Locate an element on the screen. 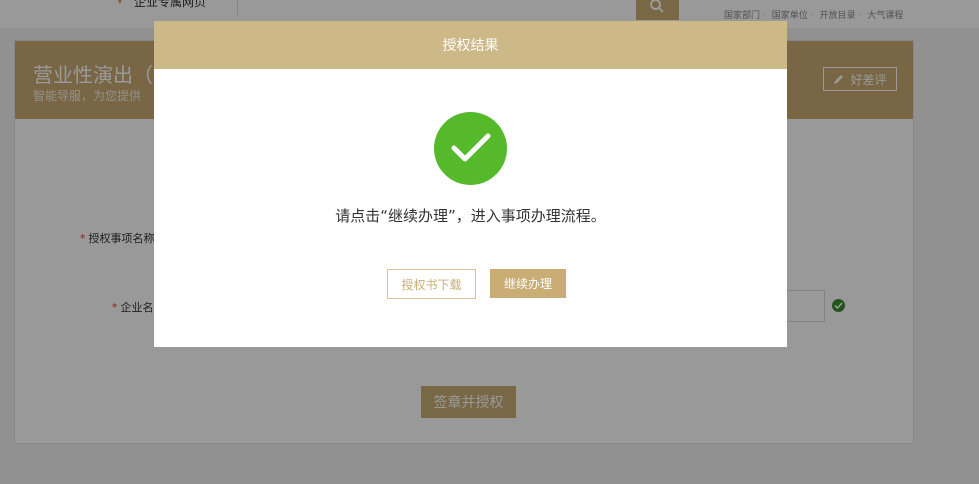 Image resolution: width=979 pixels, height=484 pixels. modal-message: 请点击“继续办理”，进入事项办理流程。 is located at coordinates (470, 216).